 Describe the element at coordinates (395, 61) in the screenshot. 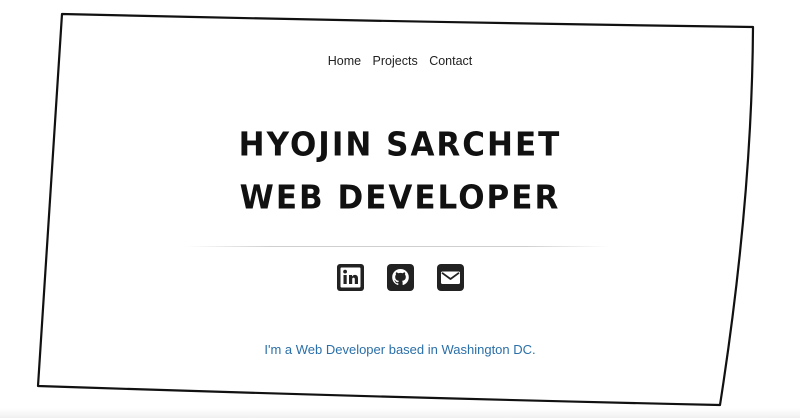

I see `nav-projects-link: Projects` at that location.